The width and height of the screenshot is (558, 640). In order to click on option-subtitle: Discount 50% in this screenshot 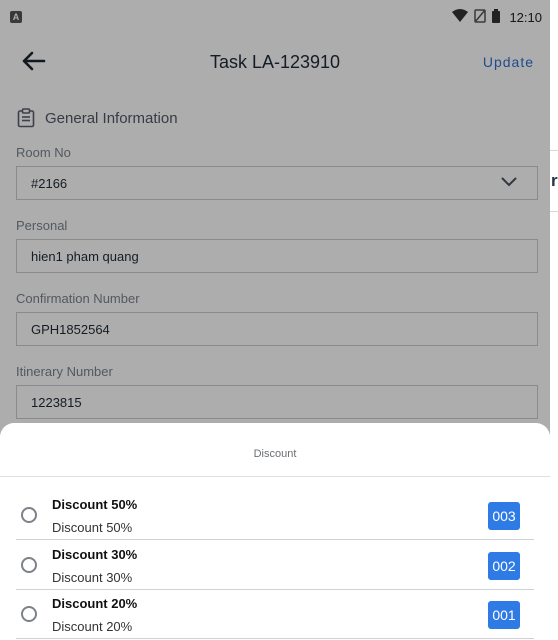, I will do `click(92, 527)`.